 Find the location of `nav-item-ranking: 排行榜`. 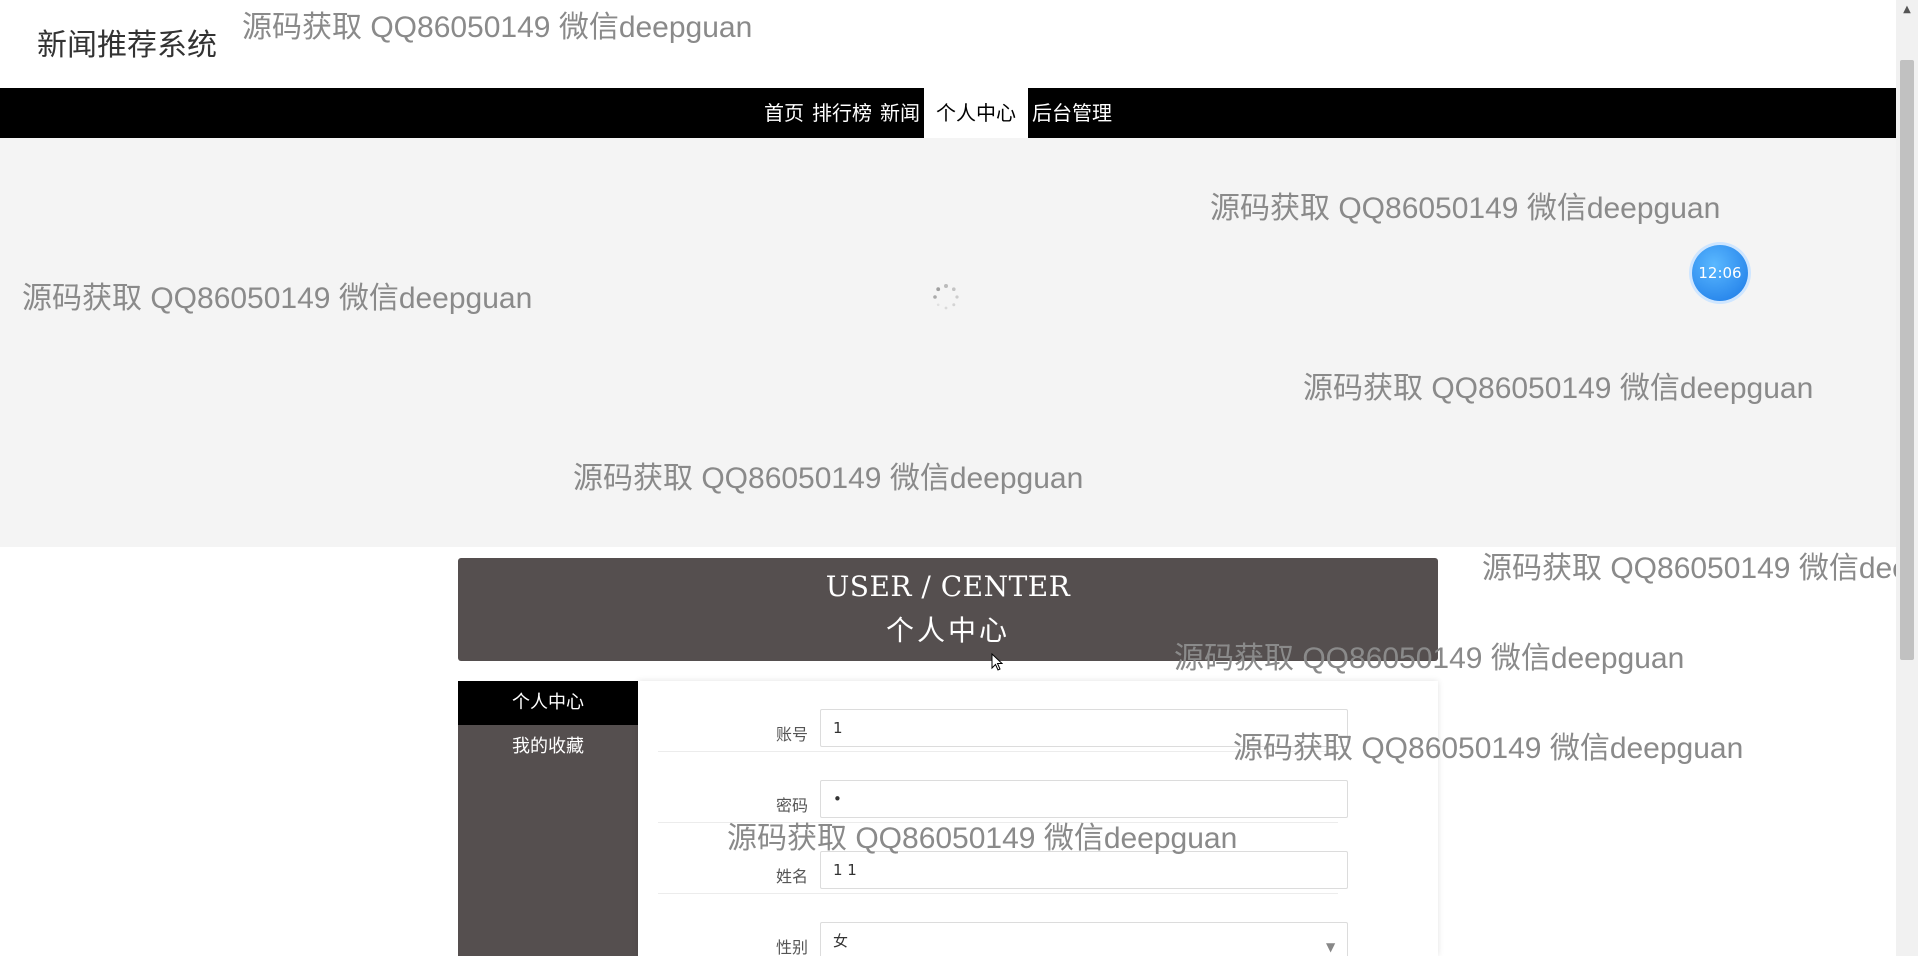

nav-item-ranking: 排行榜 is located at coordinates (842, 113).